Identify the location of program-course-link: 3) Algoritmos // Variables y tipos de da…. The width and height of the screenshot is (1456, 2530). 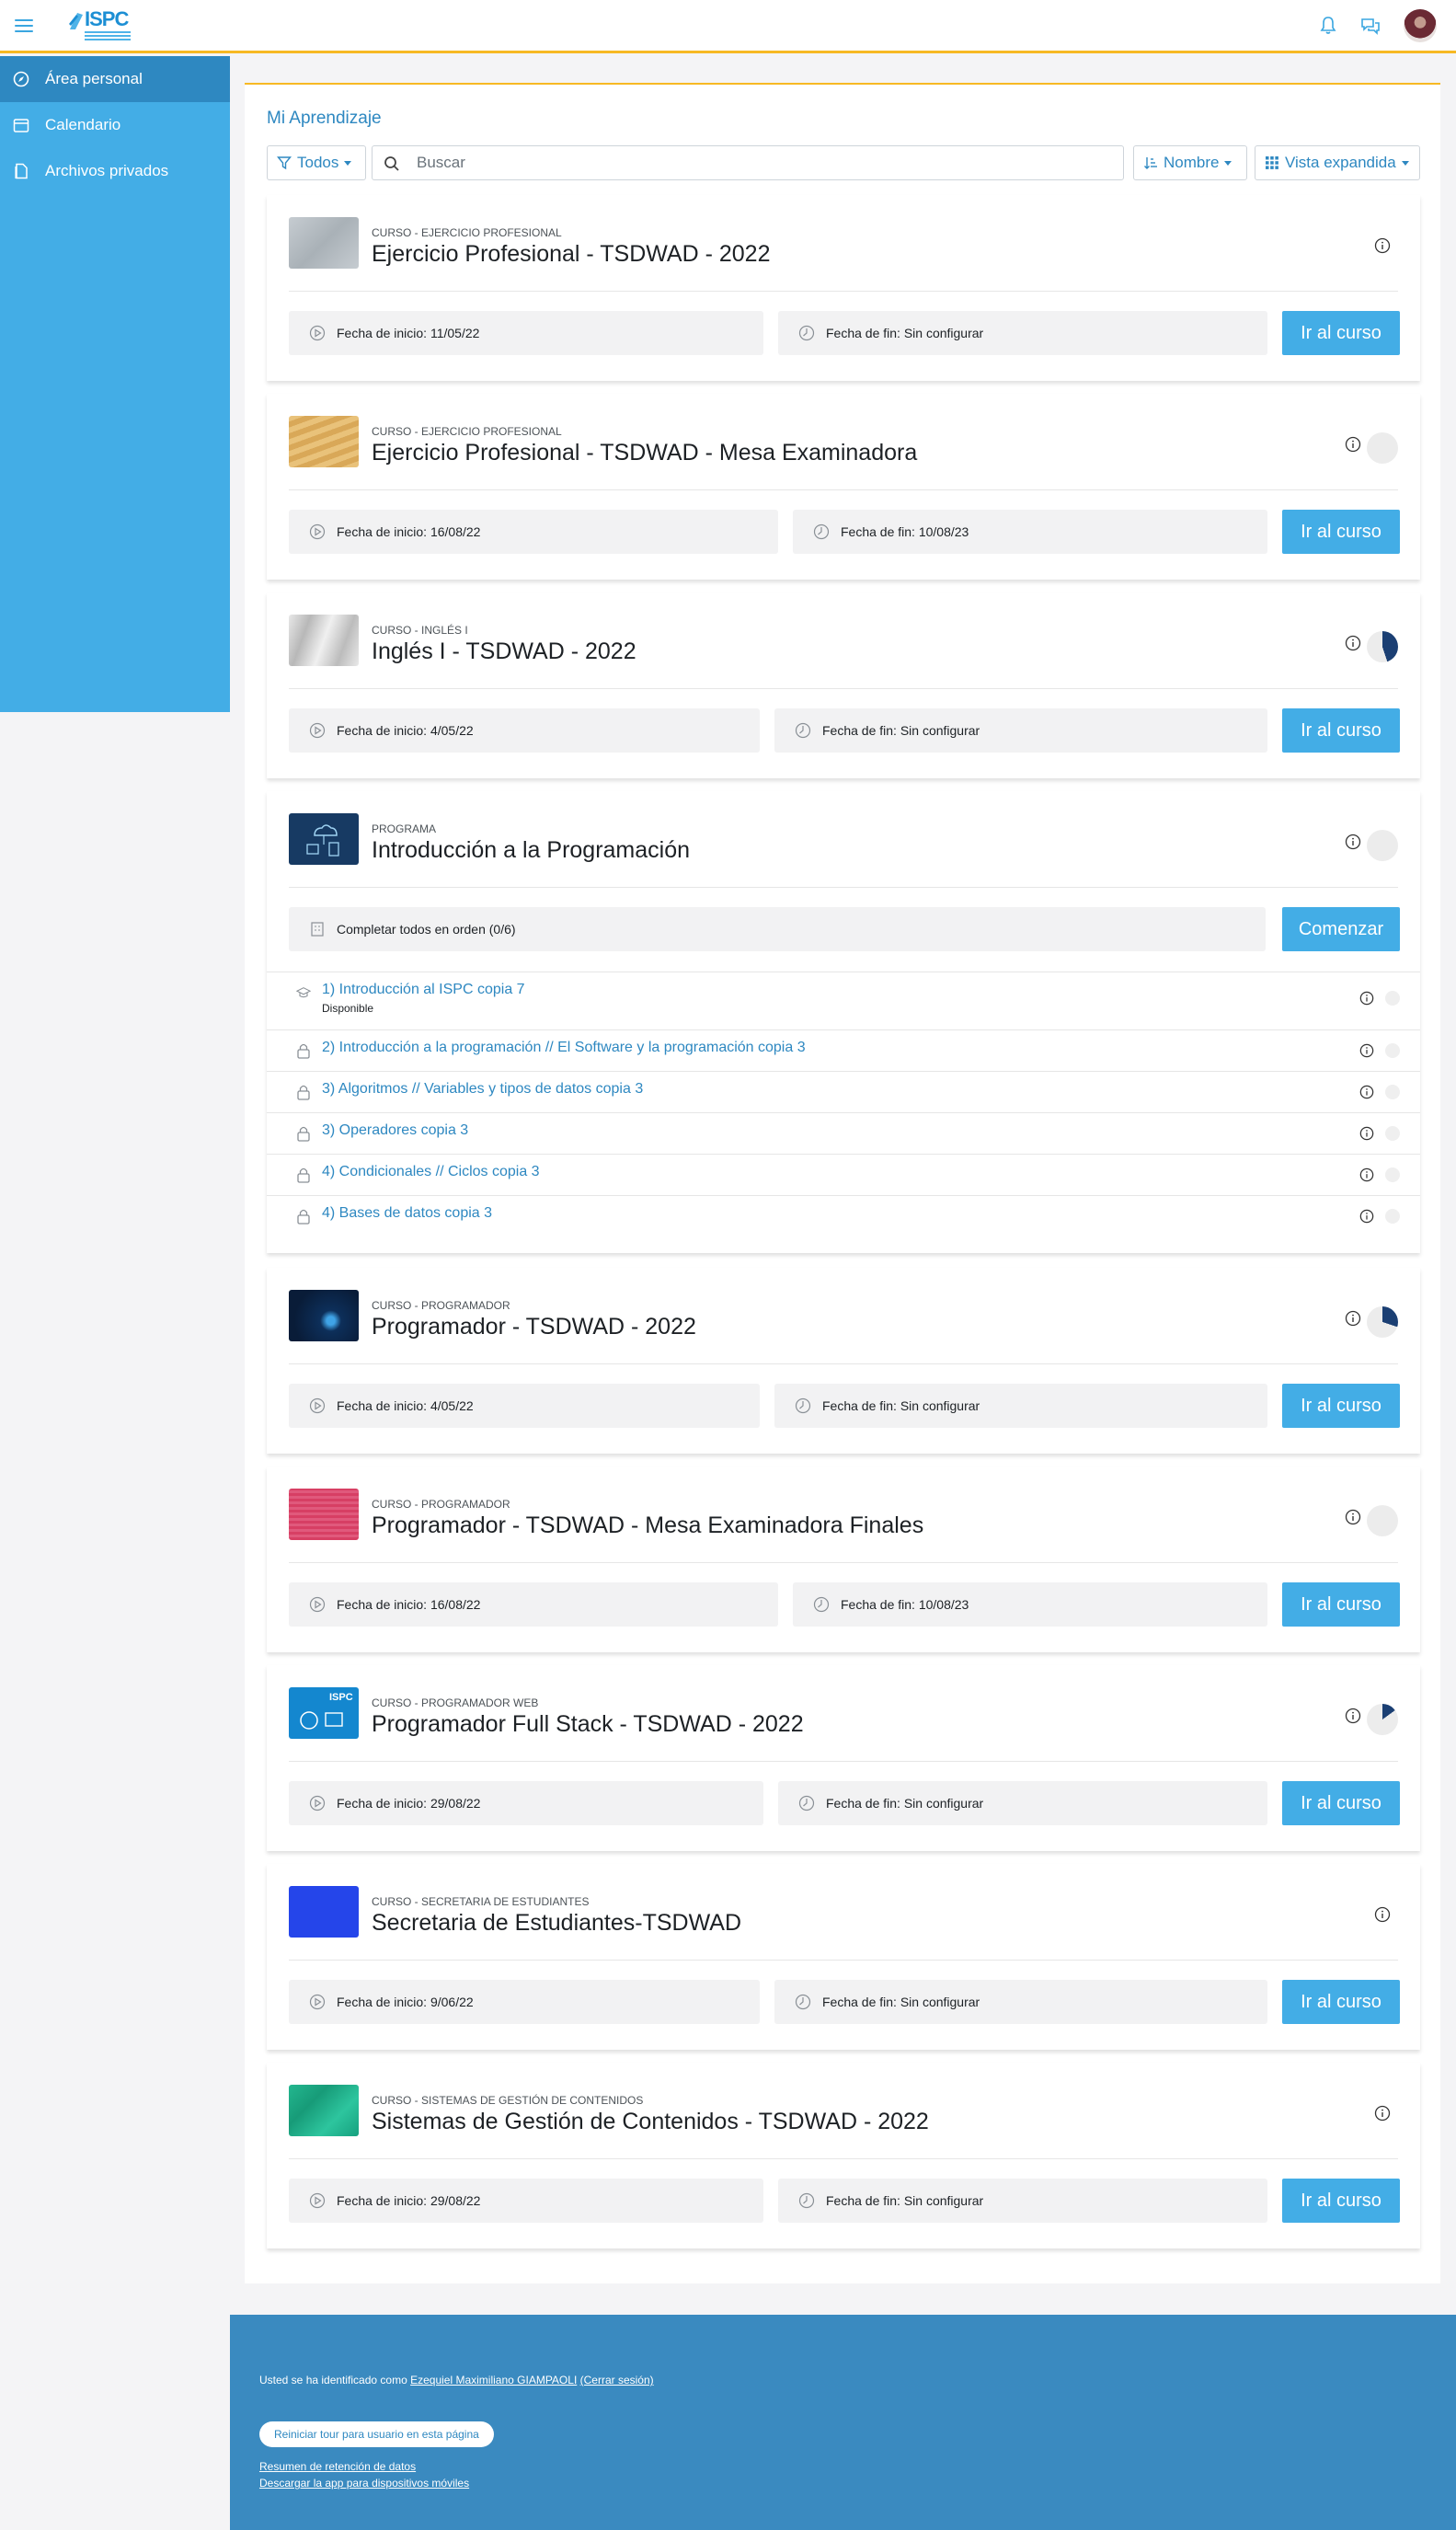
(482, 1089).